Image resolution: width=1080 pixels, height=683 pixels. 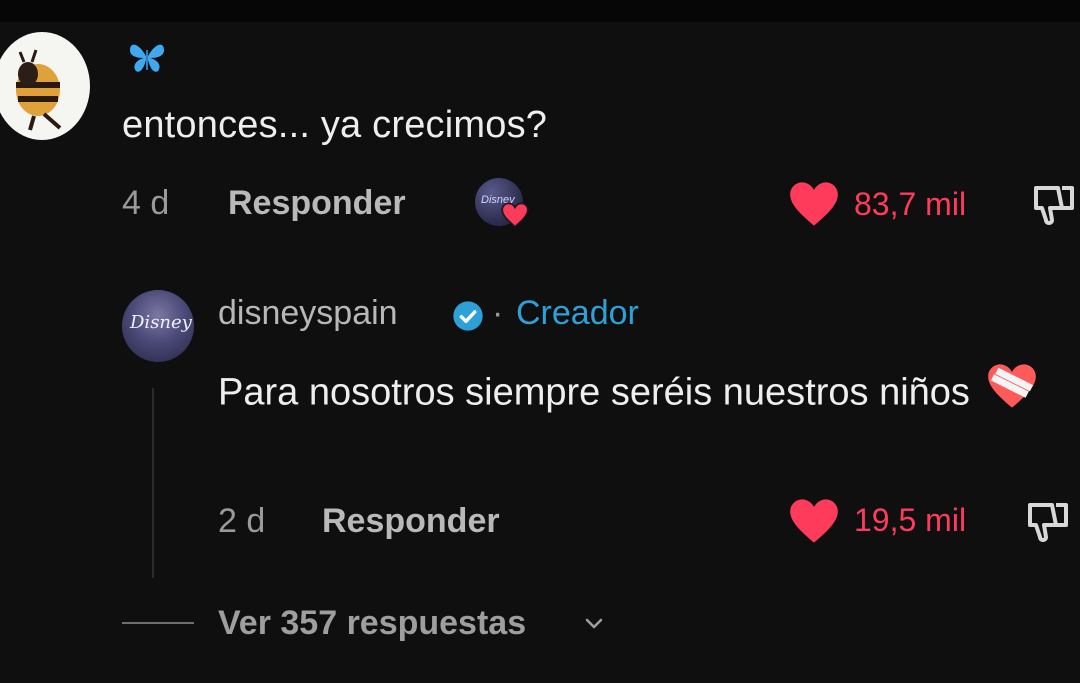 I want to click on view-replies-button: Ver 357 respuestas, so click(x=372, y=623).